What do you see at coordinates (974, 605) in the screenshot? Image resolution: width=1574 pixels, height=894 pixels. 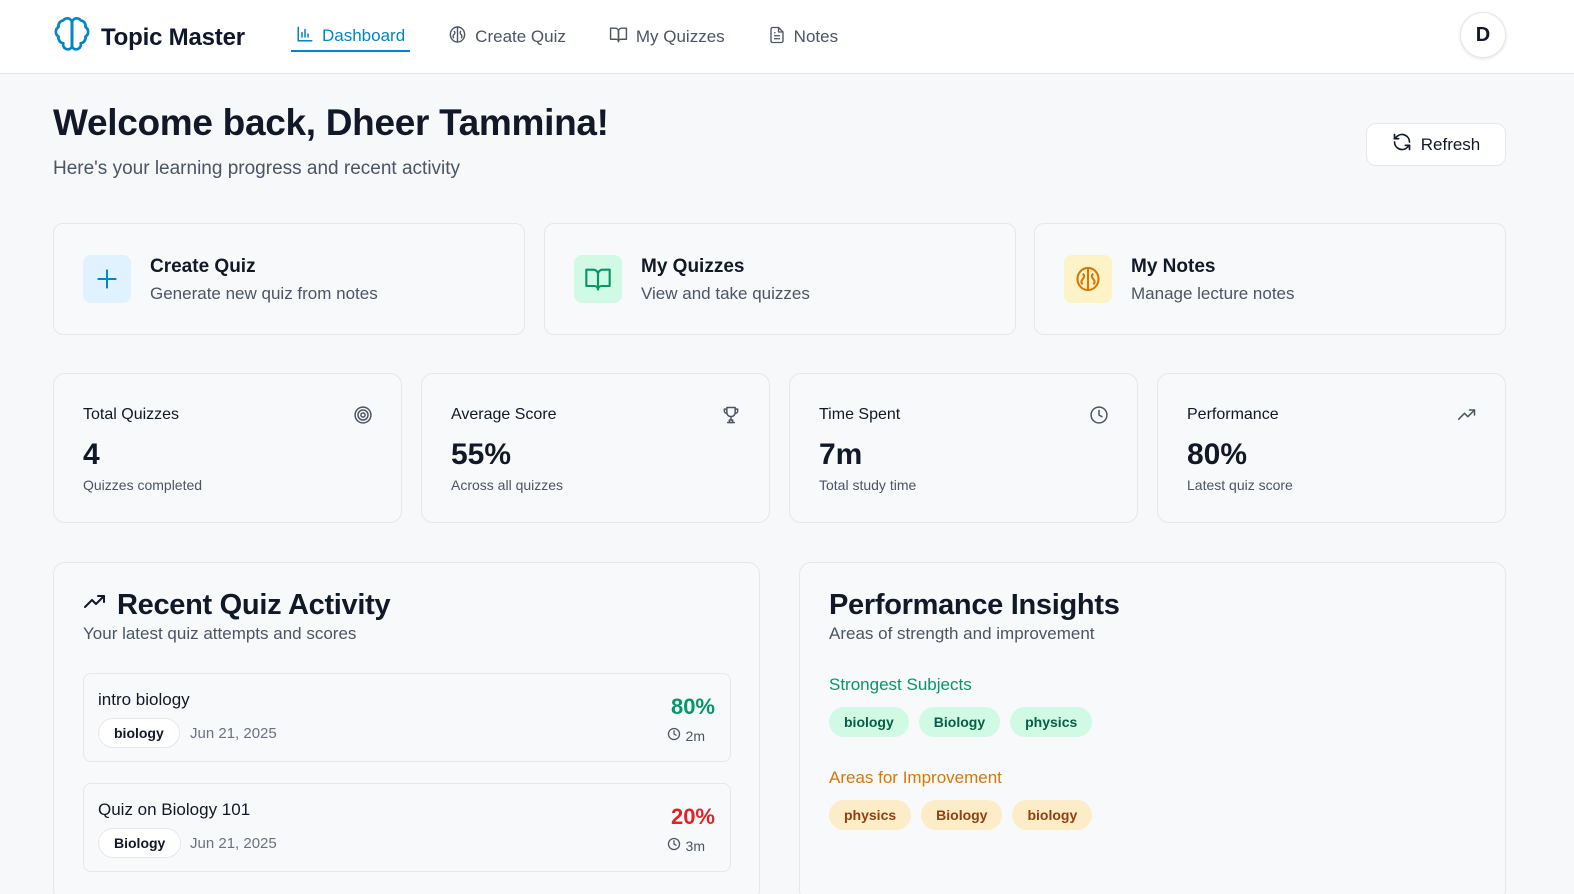 I see `performance-insights-title: Performance Insights` at bounding box center [974, 605].